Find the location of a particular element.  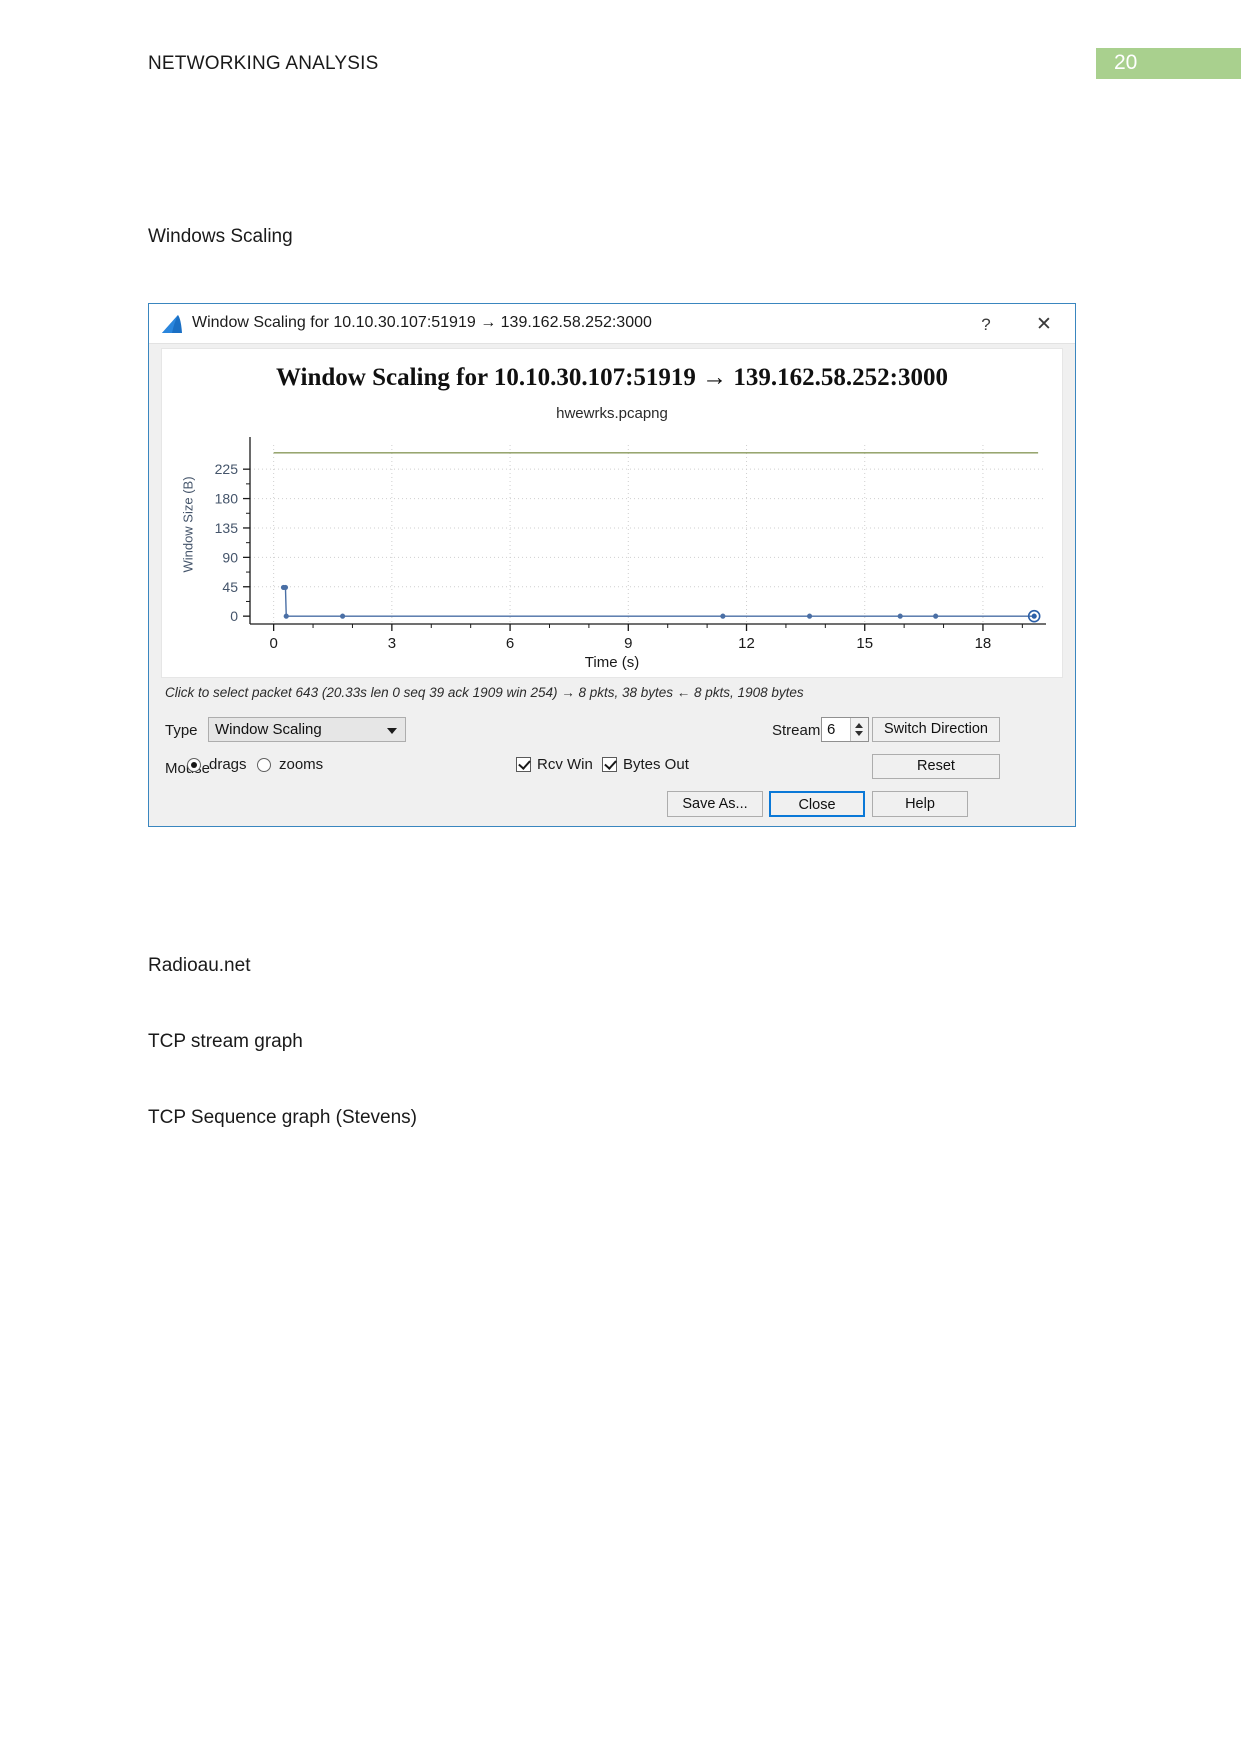

radio-zooms: zooms is located at coordinates (290, 764).